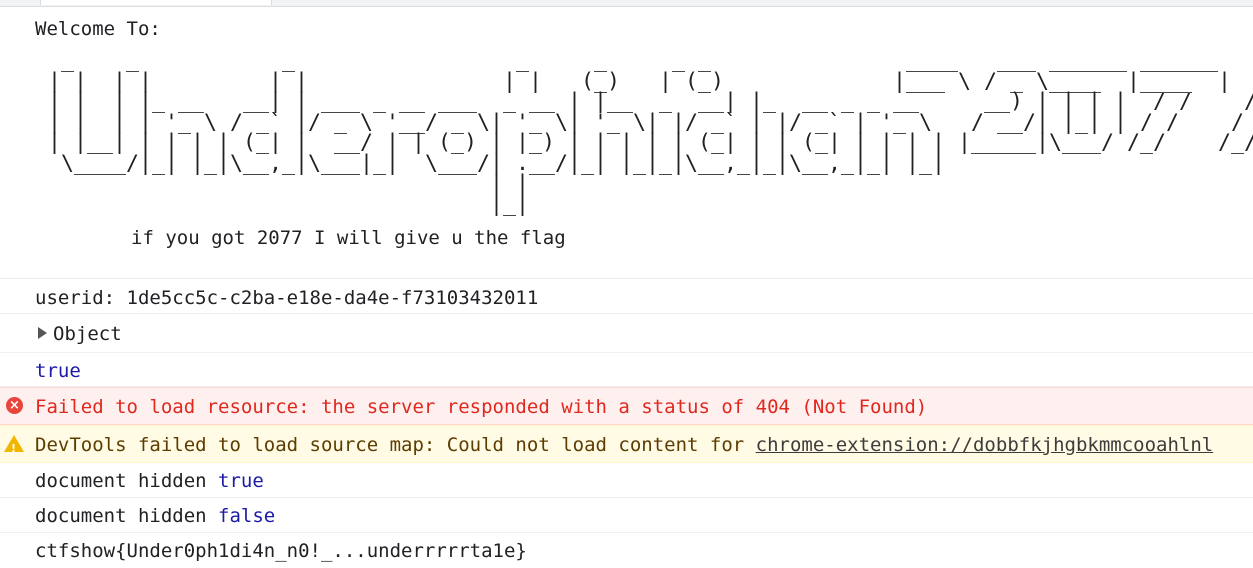 The height and width of the screenshot is (568, 1253). Describe the element at coordinates (241, 481) in the screenshot. I see `doc-hidden-value-true: true` at that location.